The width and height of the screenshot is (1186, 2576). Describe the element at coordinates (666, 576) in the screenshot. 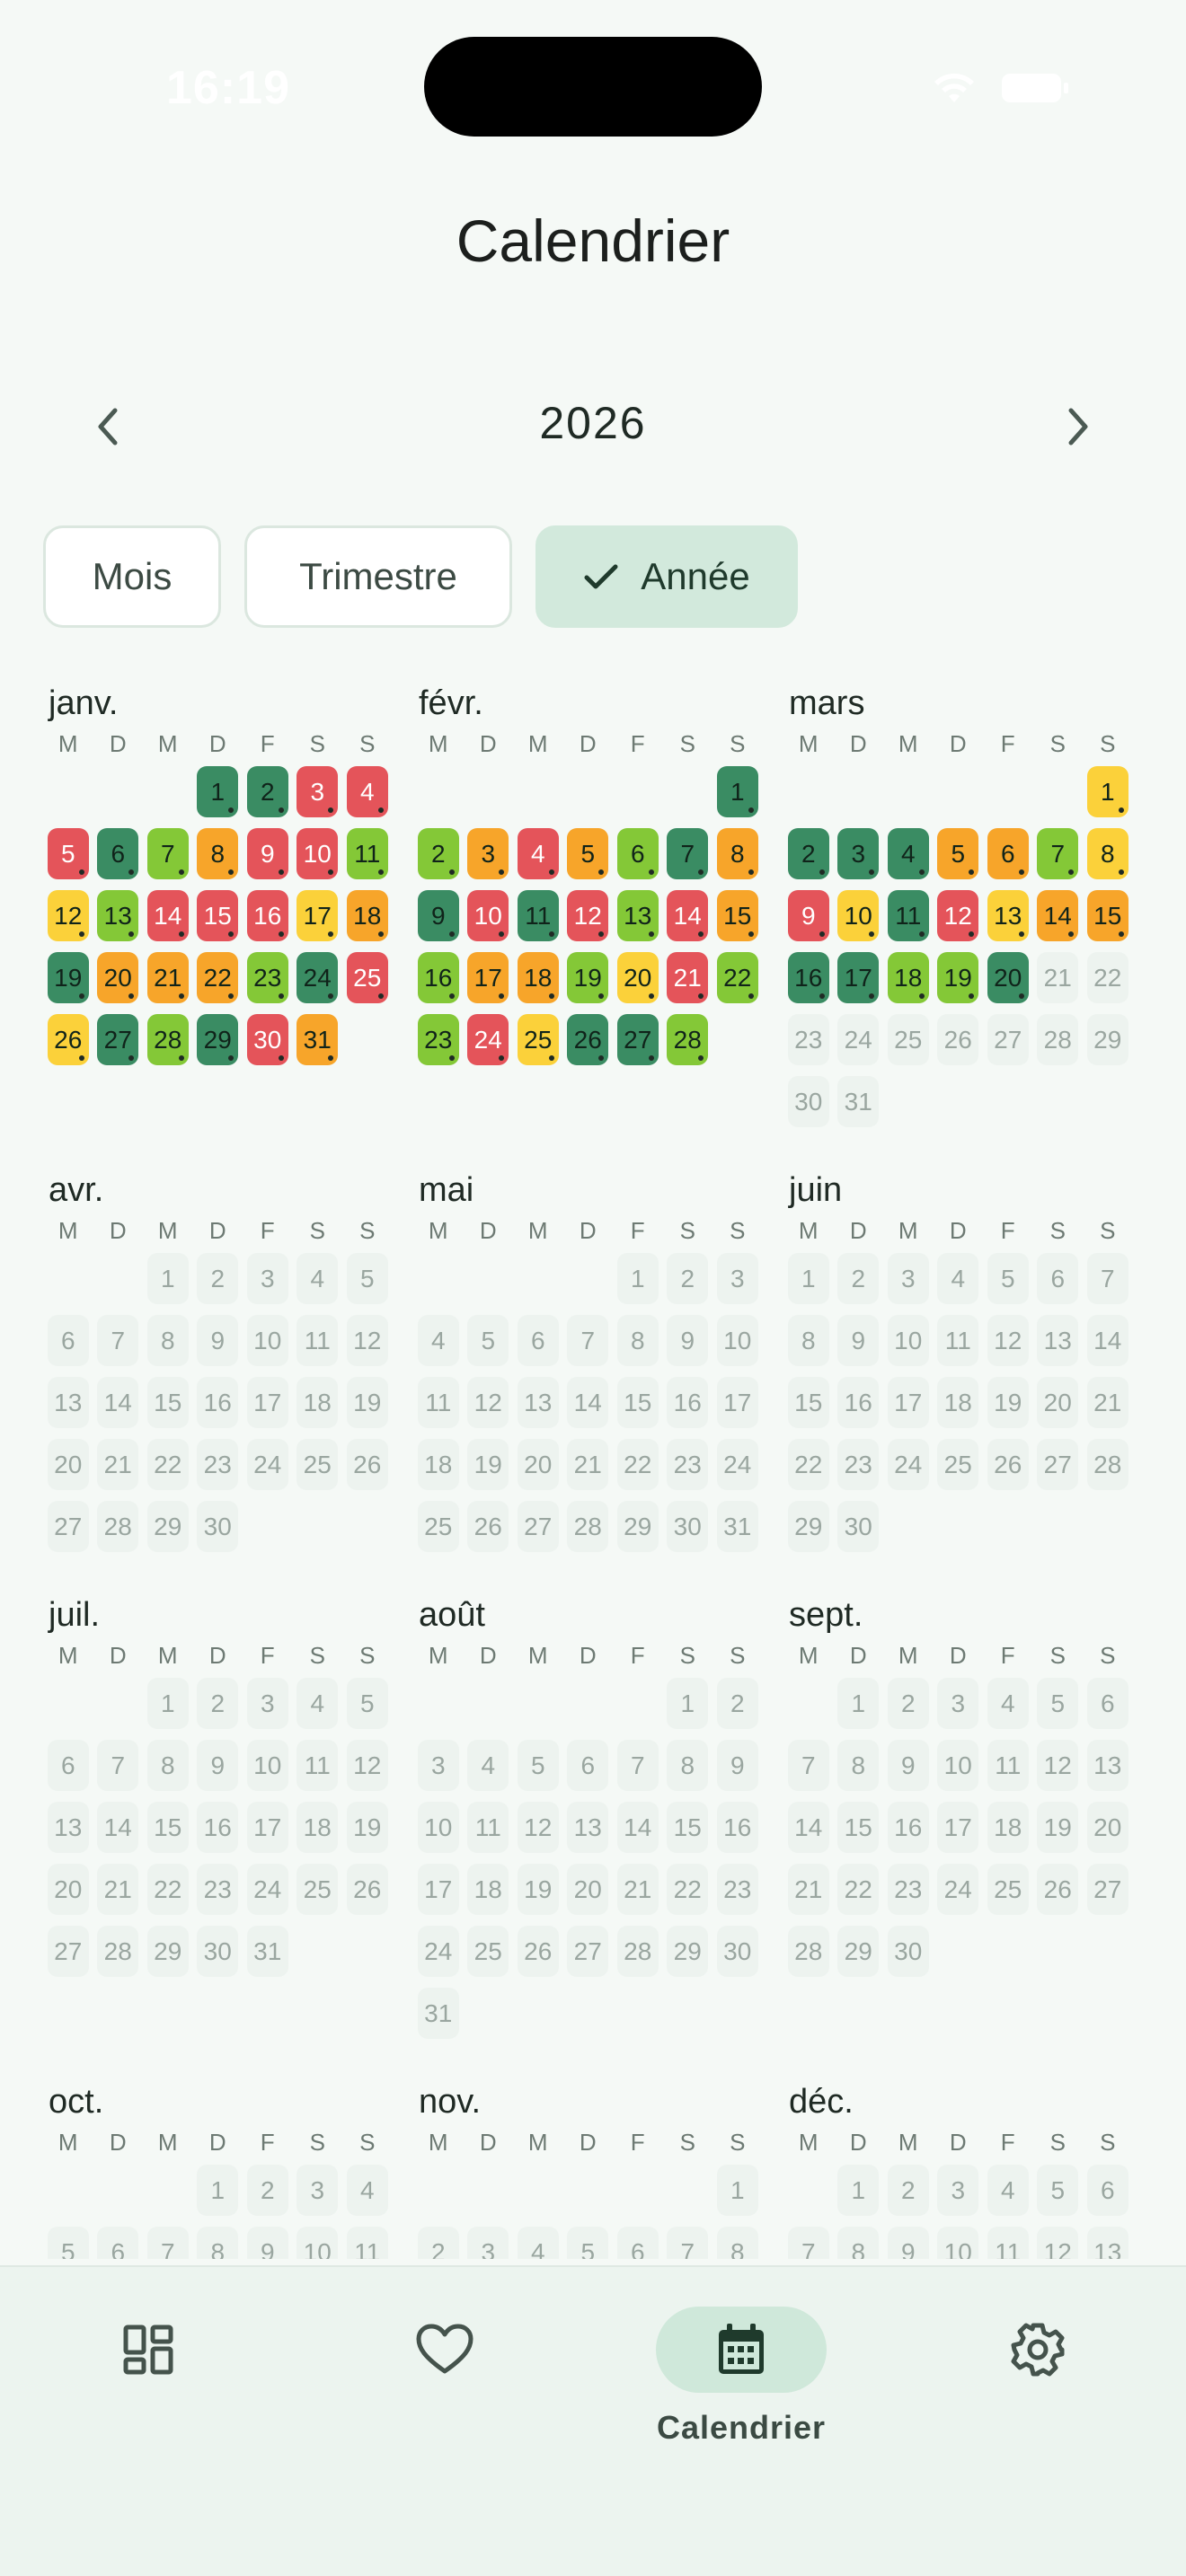

I see `segment-year: Année` at that location.